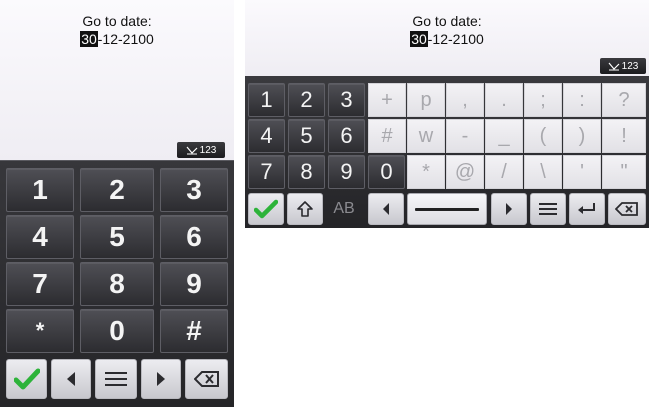 The width and height of the screenshot is (662, 407). Describe the element at coordinates (426, 100) in the screenshot. I see `key-p: p` at that location.